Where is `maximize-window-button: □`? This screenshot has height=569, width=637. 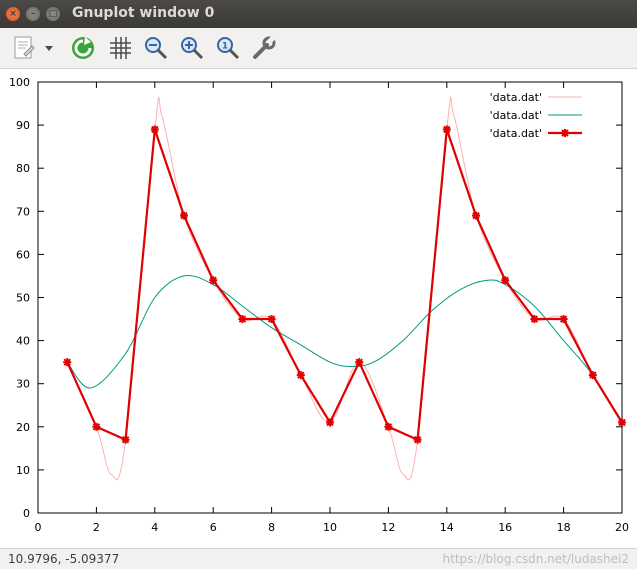 maximize-window-button: □ is located at coordinates (53, 14).